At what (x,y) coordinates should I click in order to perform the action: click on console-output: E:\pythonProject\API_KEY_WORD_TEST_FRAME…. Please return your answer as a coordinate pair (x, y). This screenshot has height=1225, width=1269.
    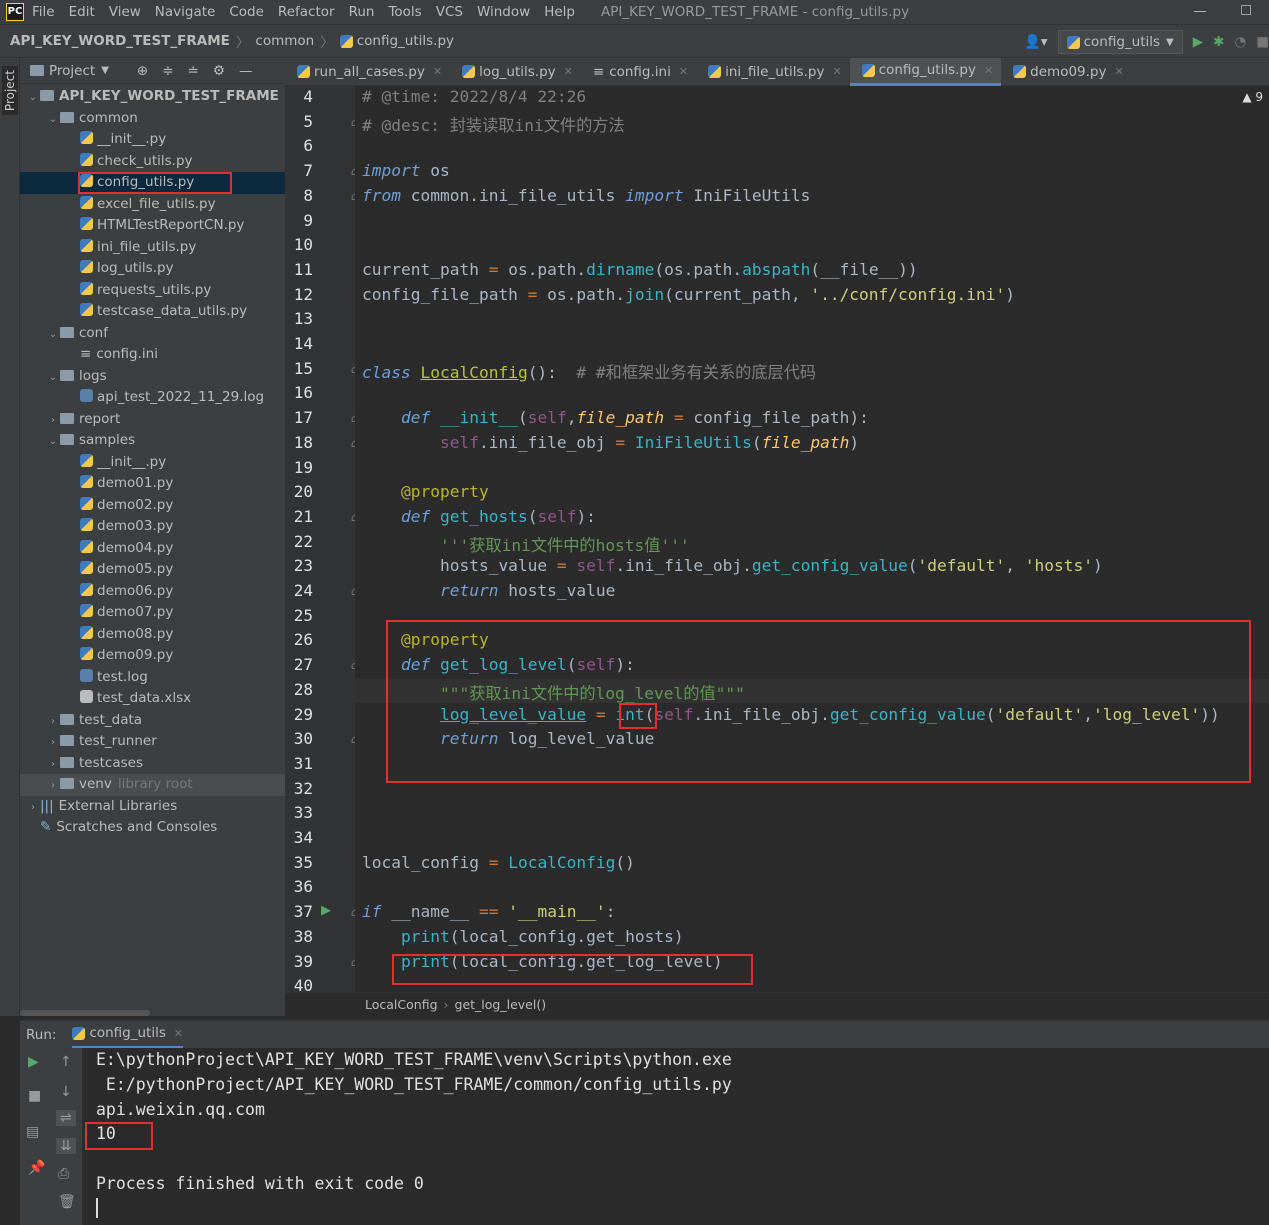
    Looking at the image, I should click on (675, 1136).